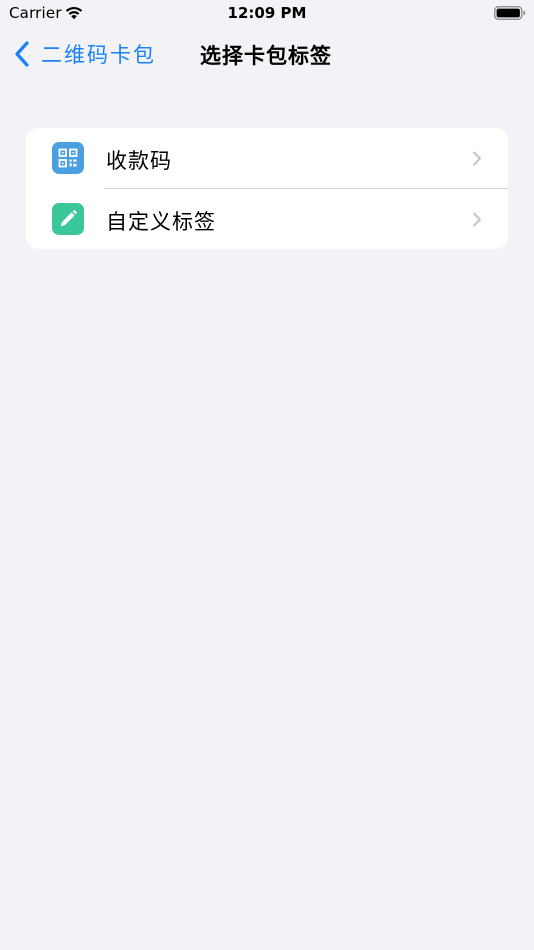 This screenshot has width=534, height=950. I want to click on list-item-payment-code: 收款码, so click(267, 158).